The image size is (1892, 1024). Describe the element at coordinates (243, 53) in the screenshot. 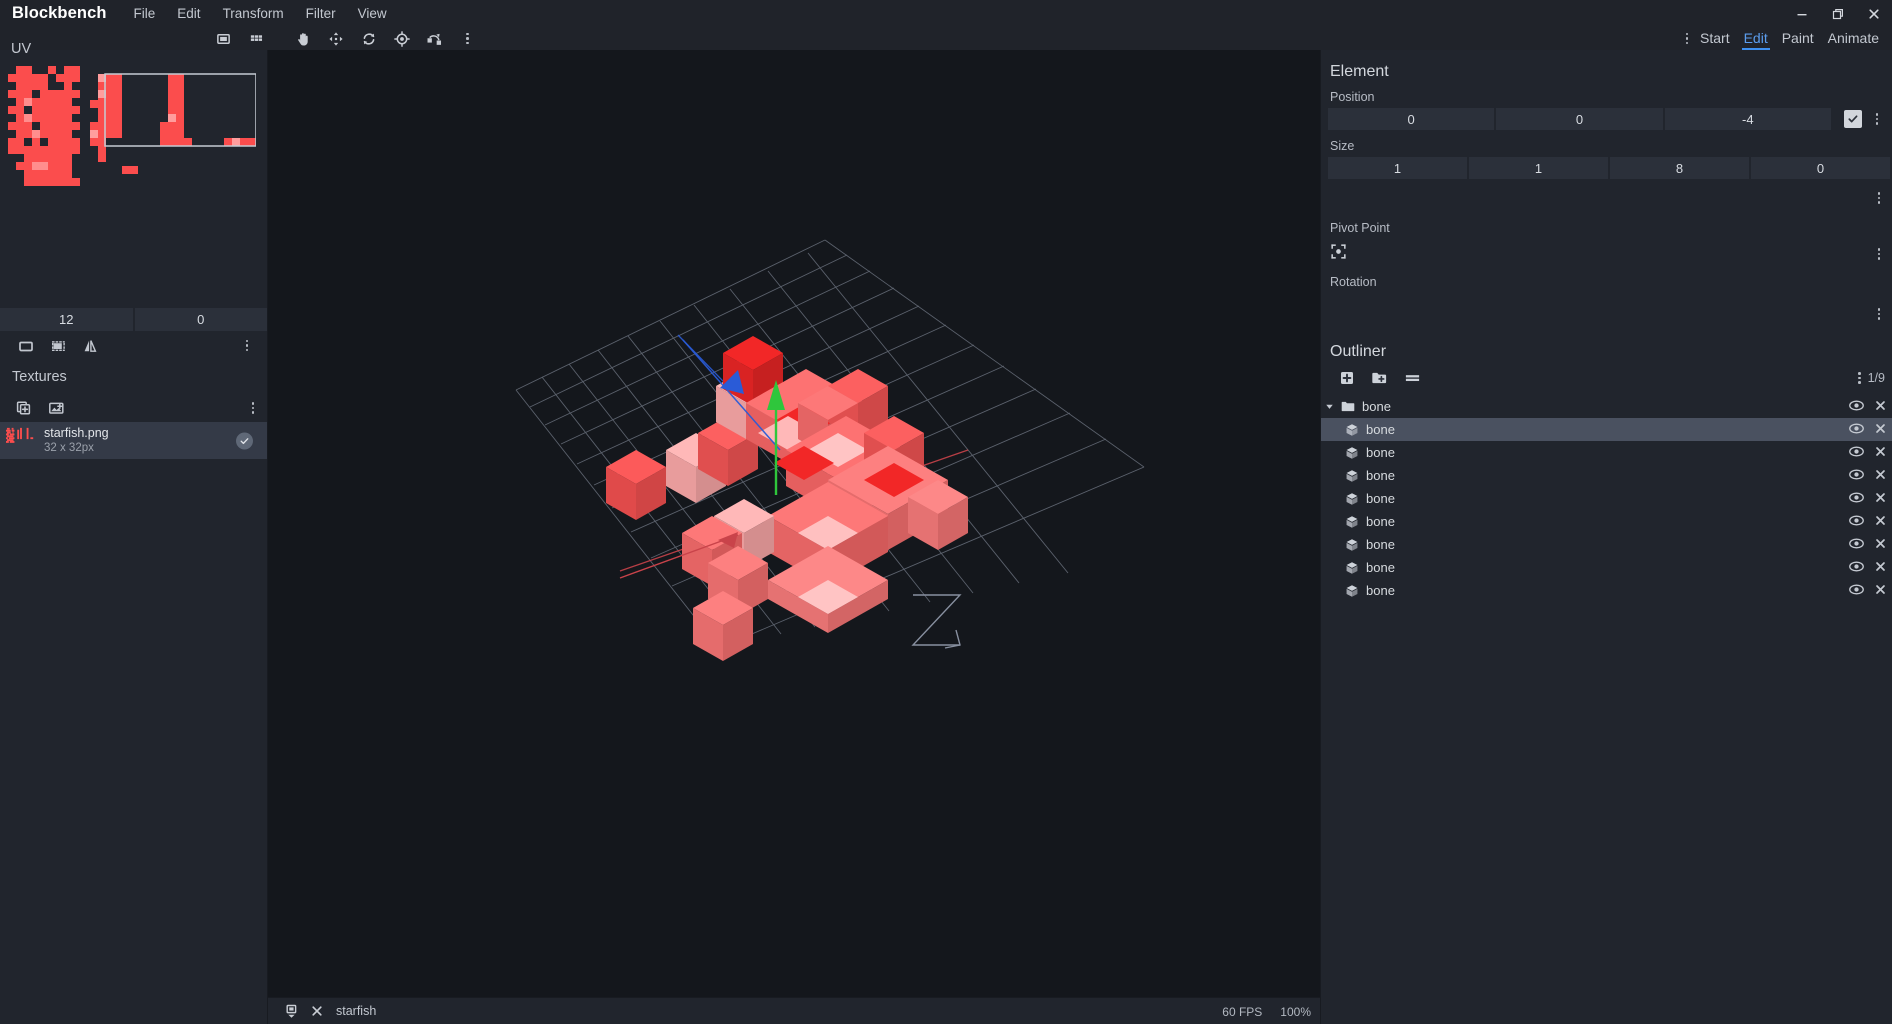

I see `all-textures-view-icon` at that location.